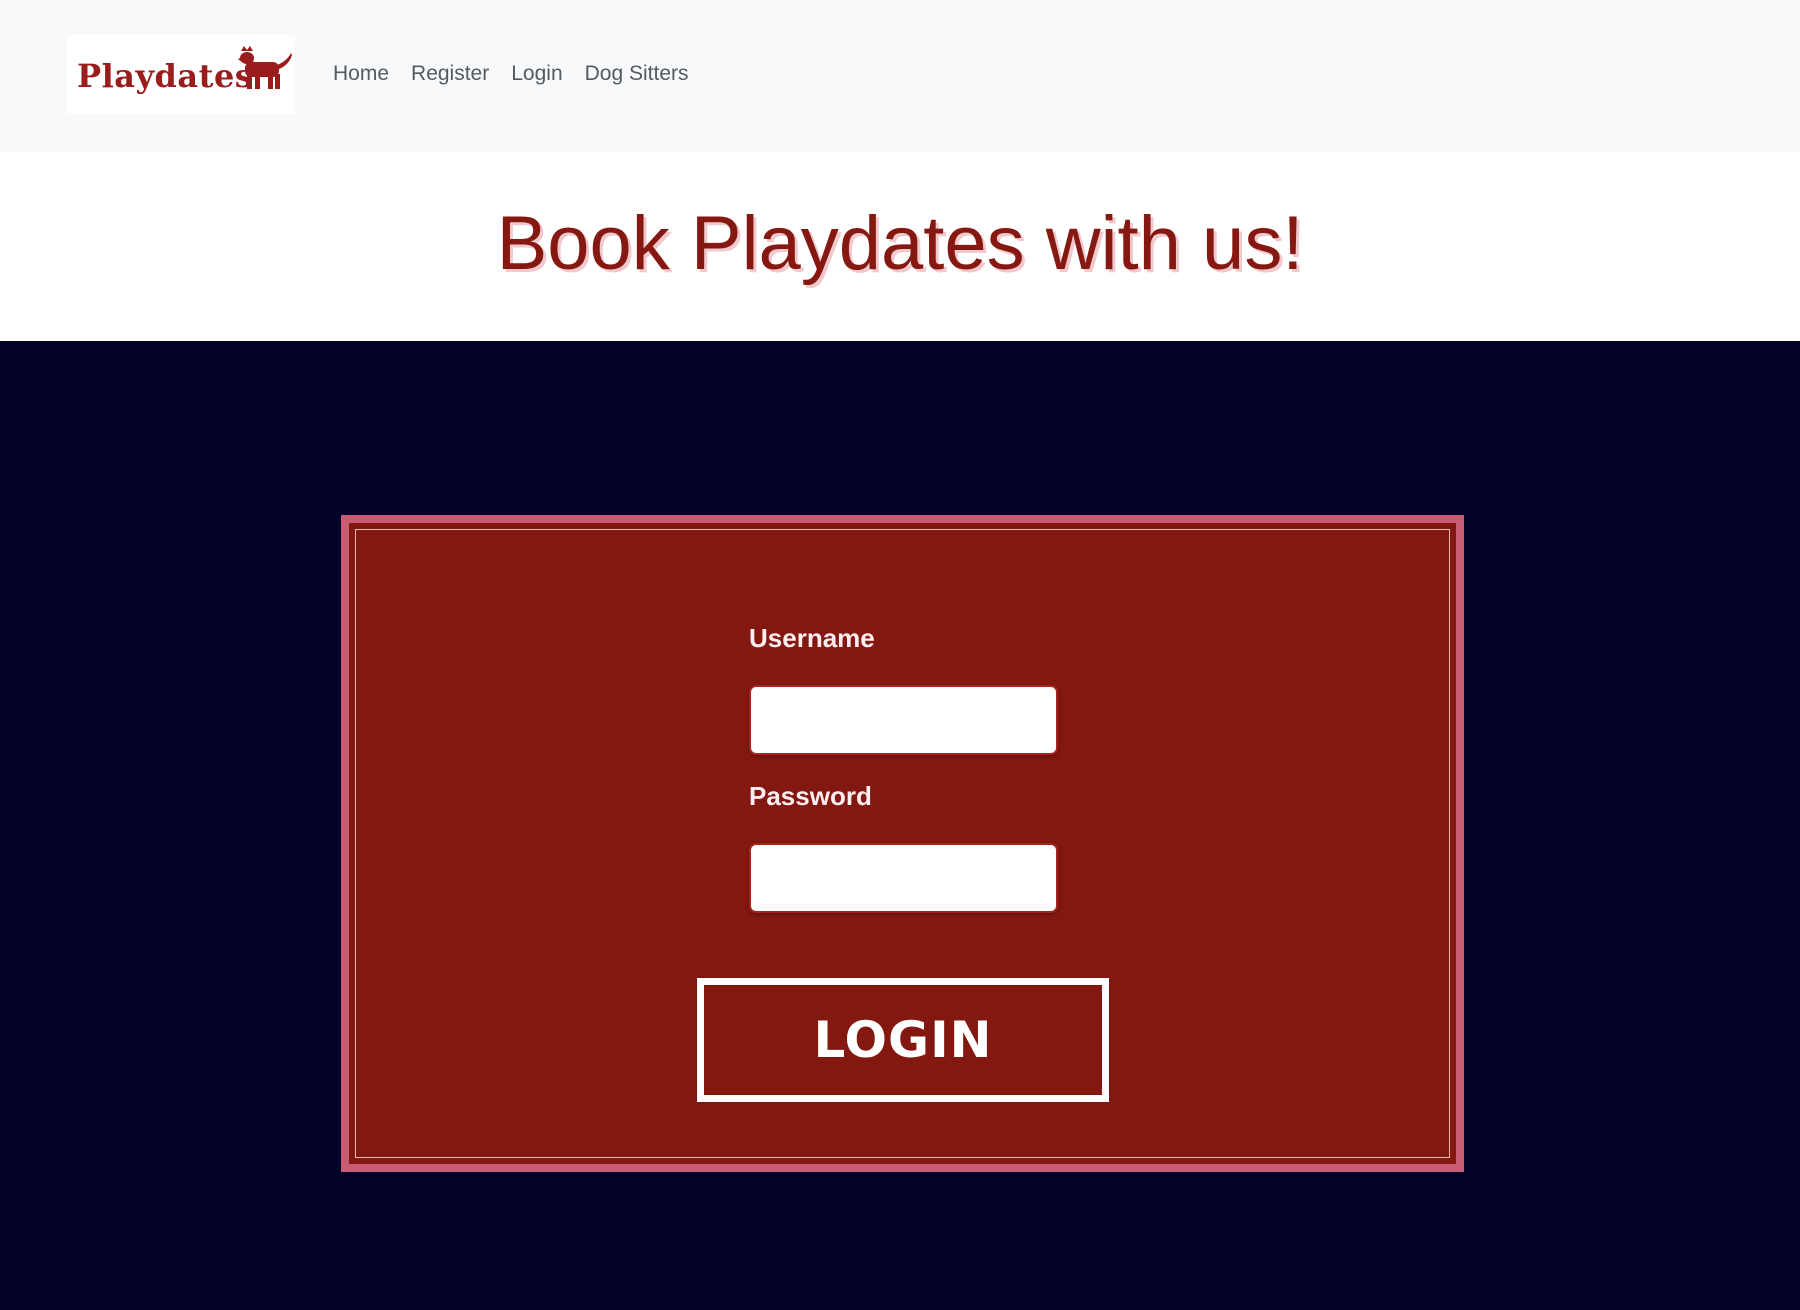 This screenshot has width=1800, height=1310. What do you see at coordinates (181, 74) in the screenshot?
I see `brand-logo: Playdates` at bounding box center [181, 74].